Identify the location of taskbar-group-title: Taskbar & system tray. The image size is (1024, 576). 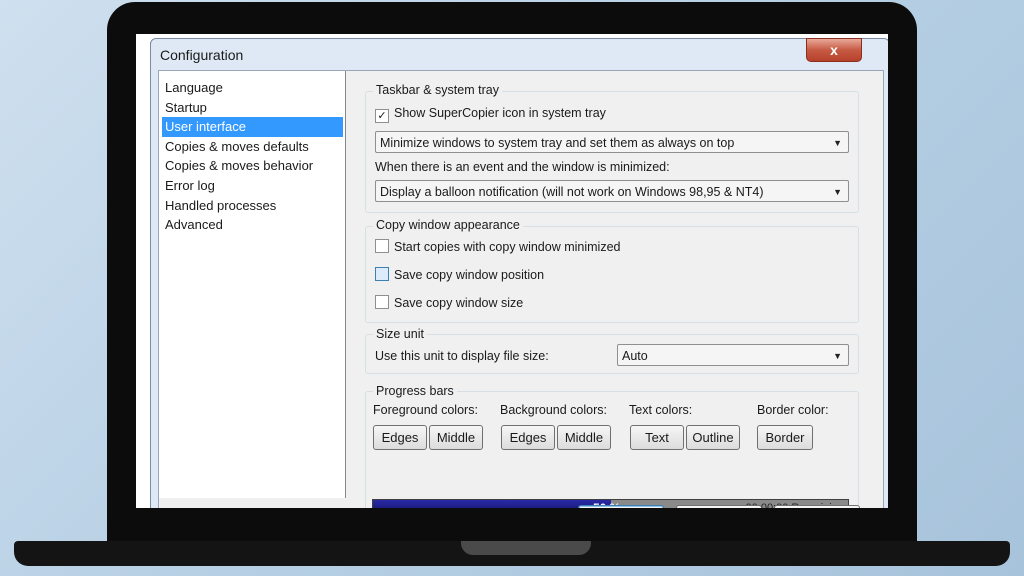
(437, 90).